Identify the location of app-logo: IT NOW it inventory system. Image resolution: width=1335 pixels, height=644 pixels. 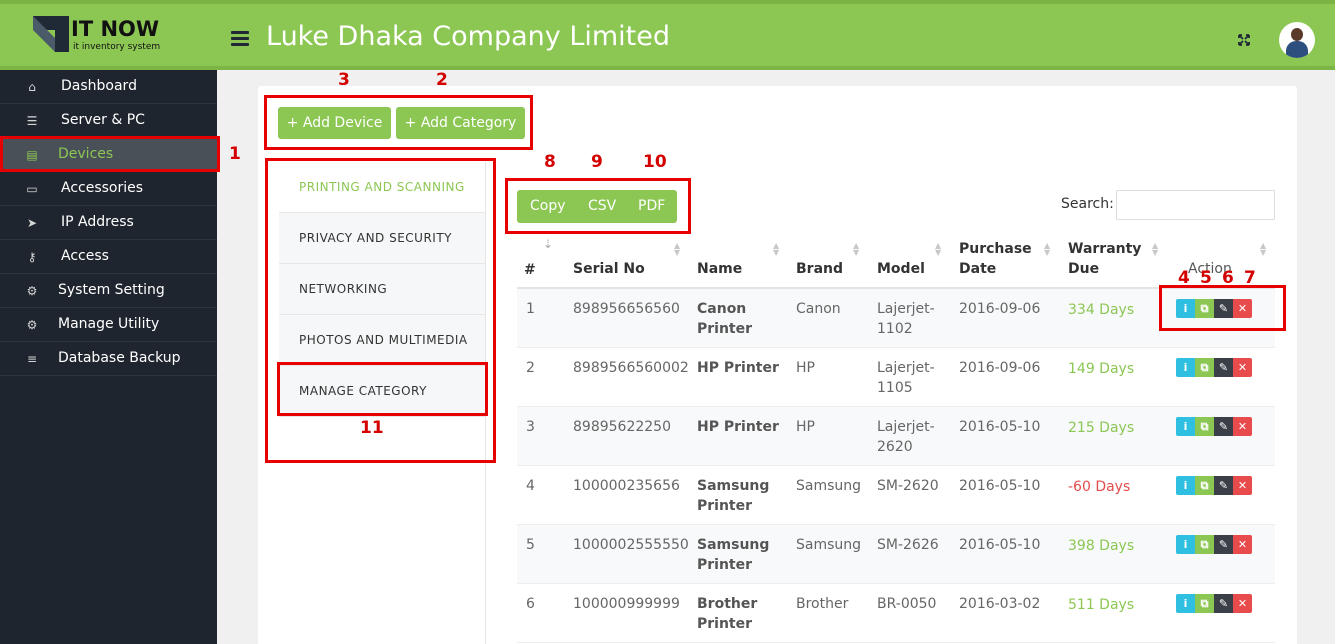
(103, 36).